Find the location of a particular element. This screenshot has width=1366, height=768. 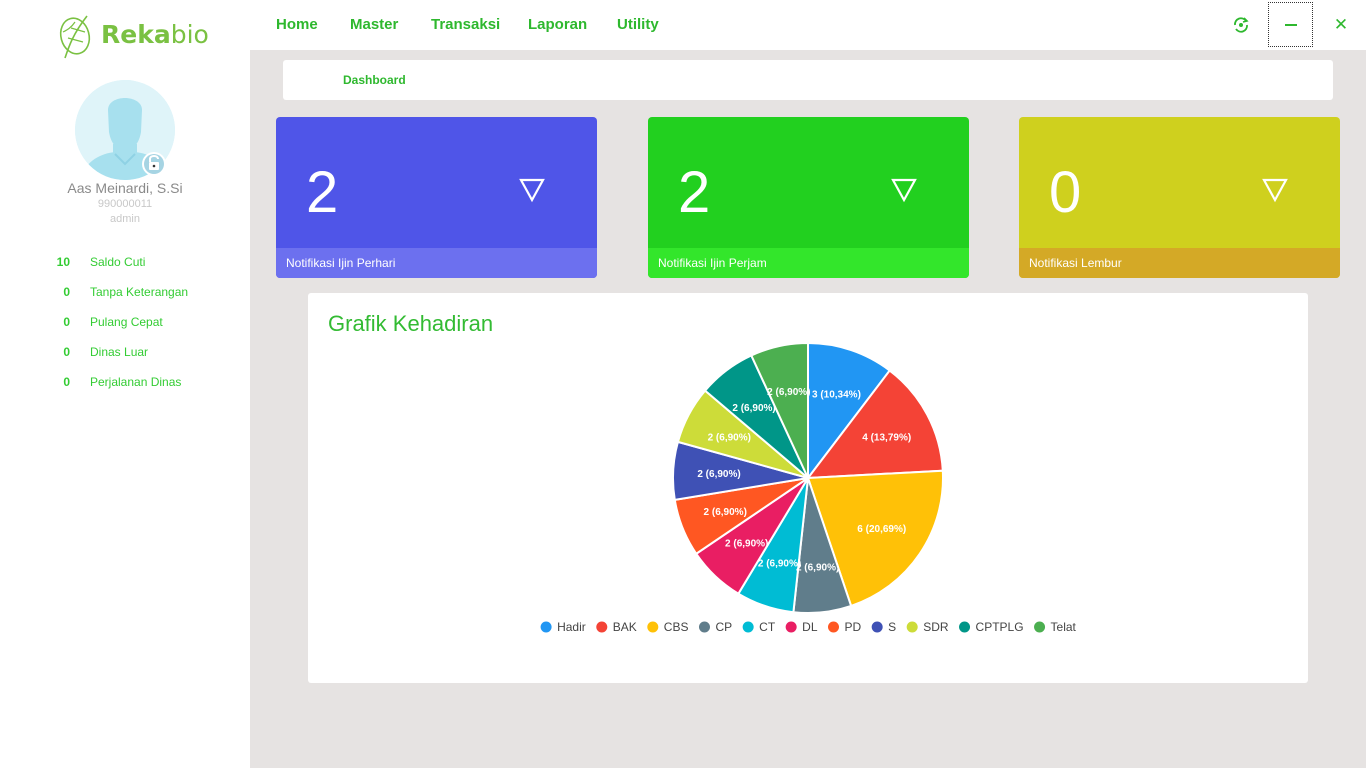

legend-item-s: S is located at coordinates (884, 627).